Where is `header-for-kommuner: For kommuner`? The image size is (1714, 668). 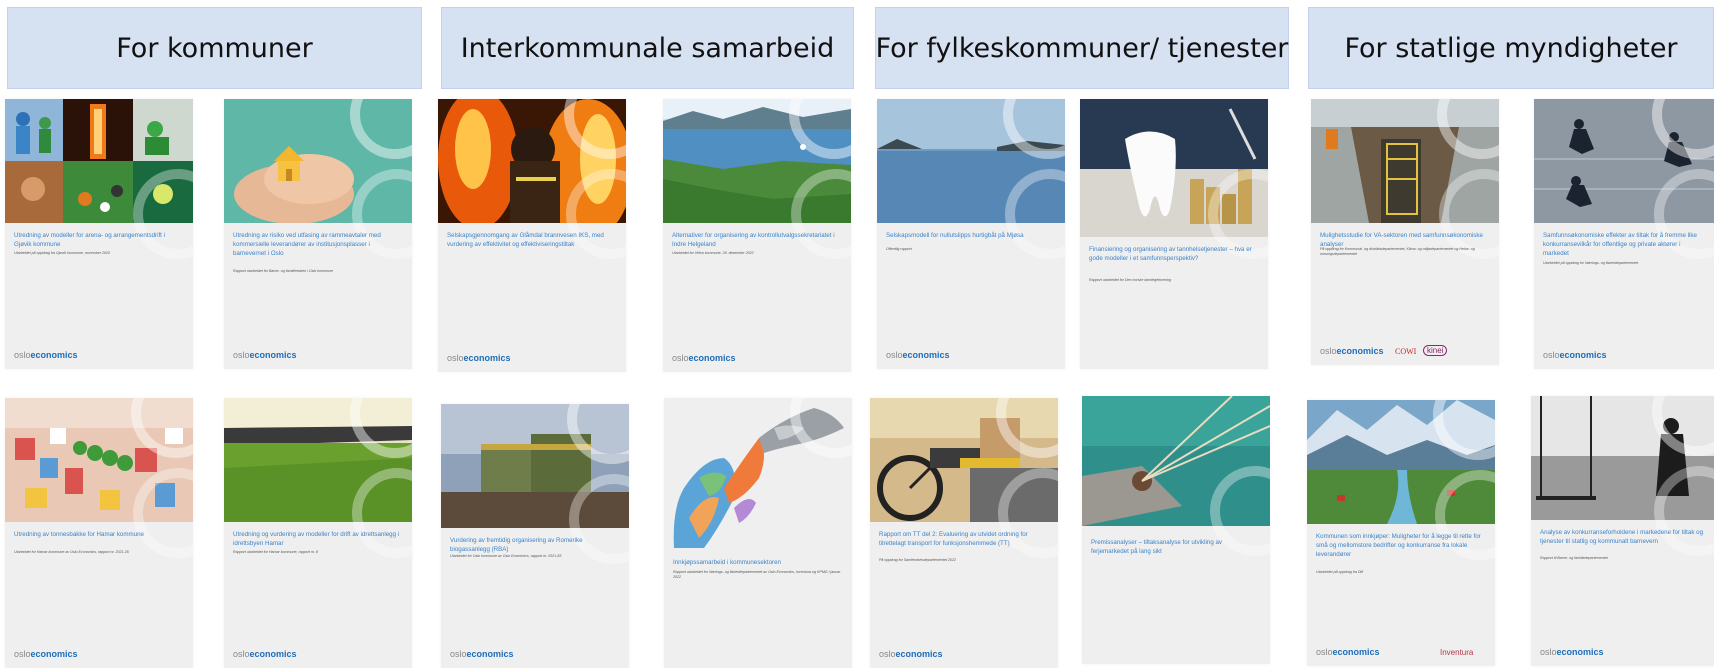
header-for-kommuner: For kommuner is located at coordinates (214, 48).